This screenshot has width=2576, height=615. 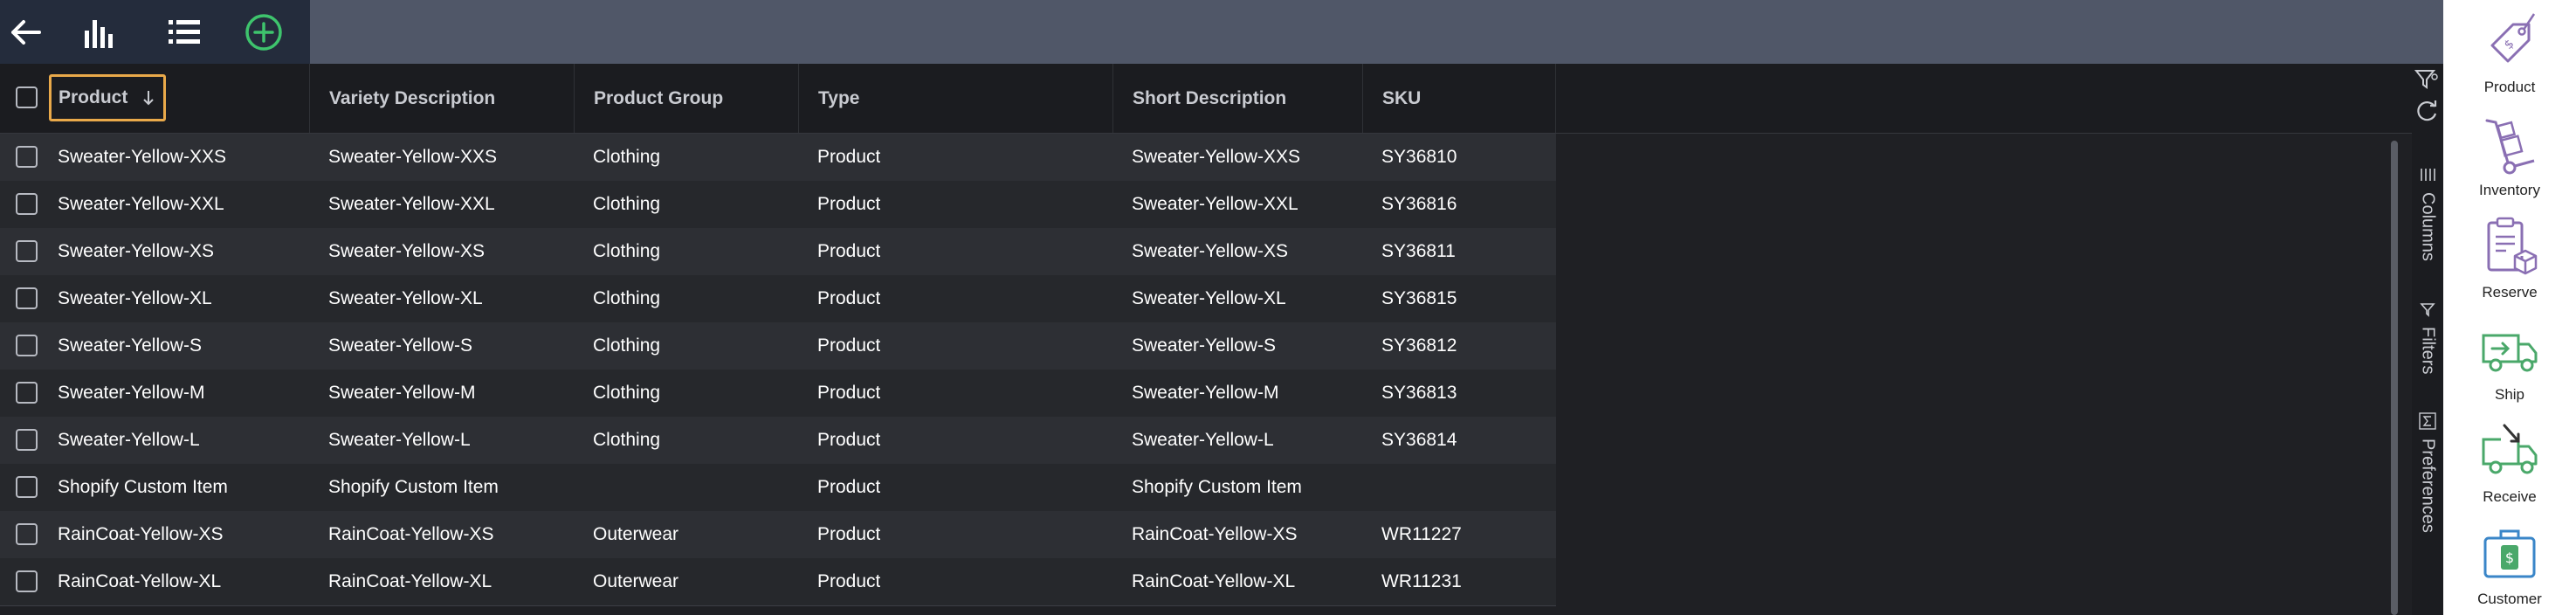 What do you see at coordinates (263, 32) in the screenshot?
I see `add-button` at bounding box center [263, 32].